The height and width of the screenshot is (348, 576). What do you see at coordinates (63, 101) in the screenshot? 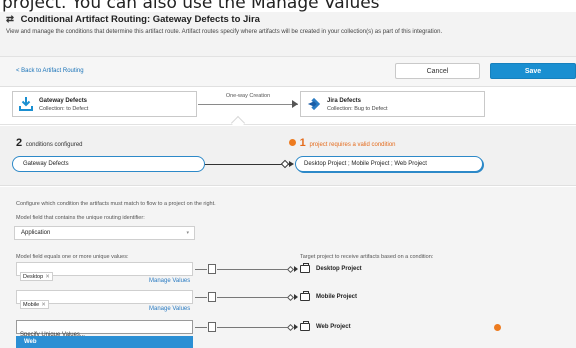
I see `source-collection-name: Gateway Defects` at bounding box center [63, 101].